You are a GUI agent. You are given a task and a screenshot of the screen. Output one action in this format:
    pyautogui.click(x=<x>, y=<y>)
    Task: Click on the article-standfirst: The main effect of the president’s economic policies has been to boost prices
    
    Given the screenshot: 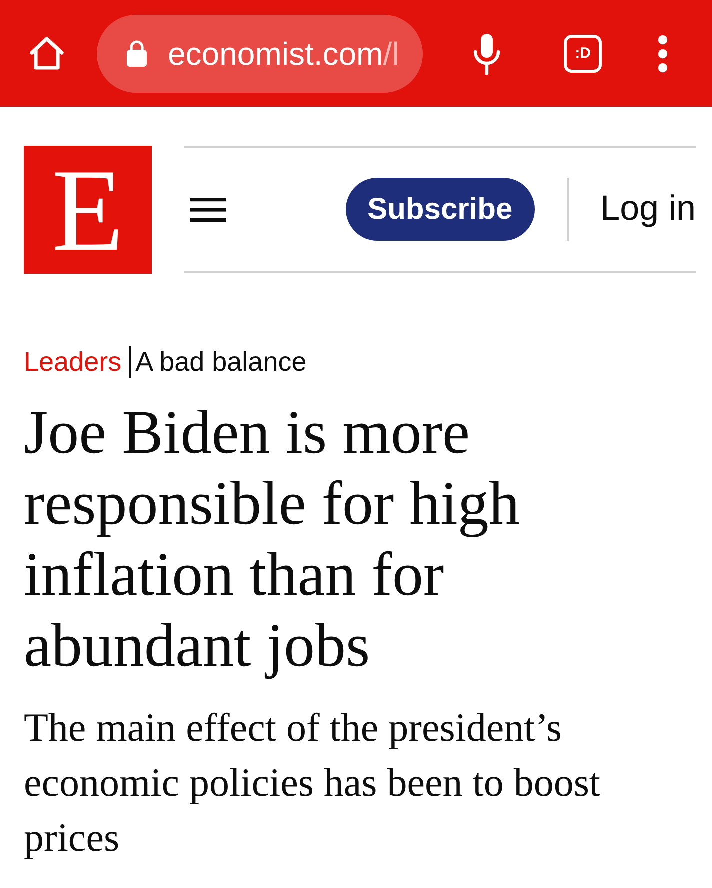 What is the action you would take?
    pyautogui.click(x=313, y=783)
    